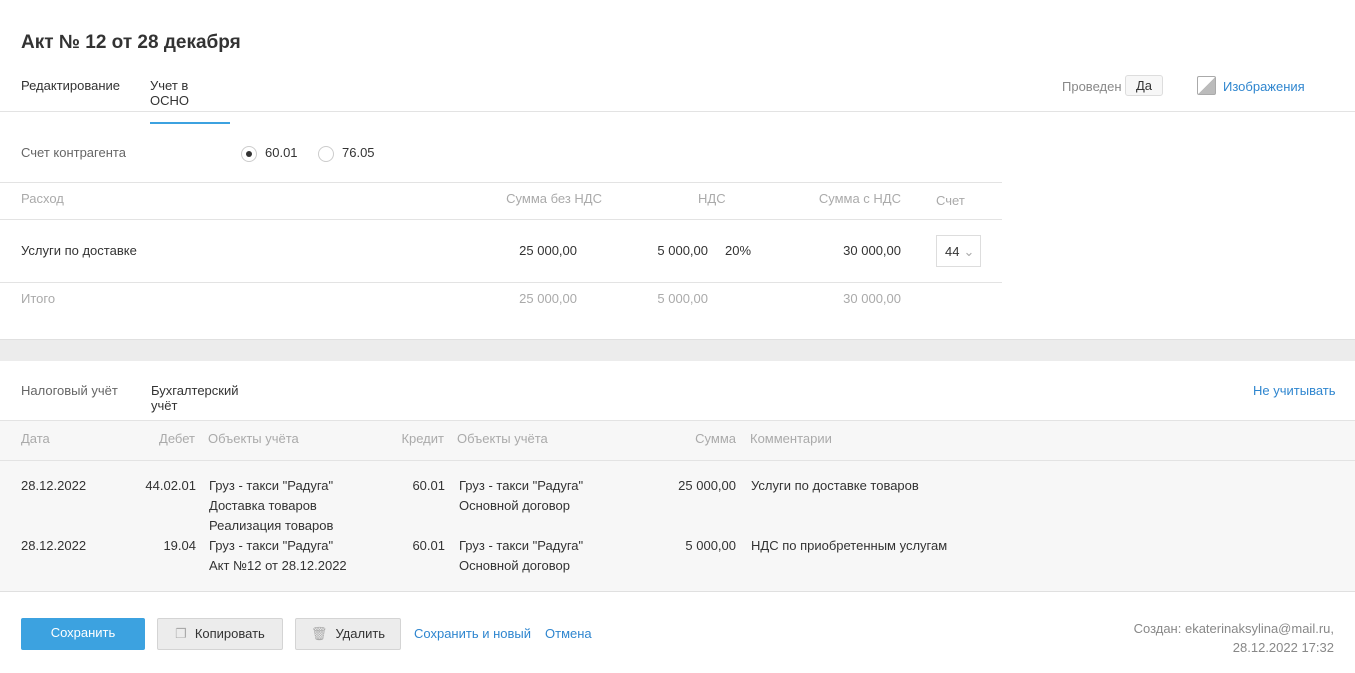  What do you see at coordinates (1092, 86) in the screenshot?
I see `status-label: Проведен` at bounding box center [1092, 86].